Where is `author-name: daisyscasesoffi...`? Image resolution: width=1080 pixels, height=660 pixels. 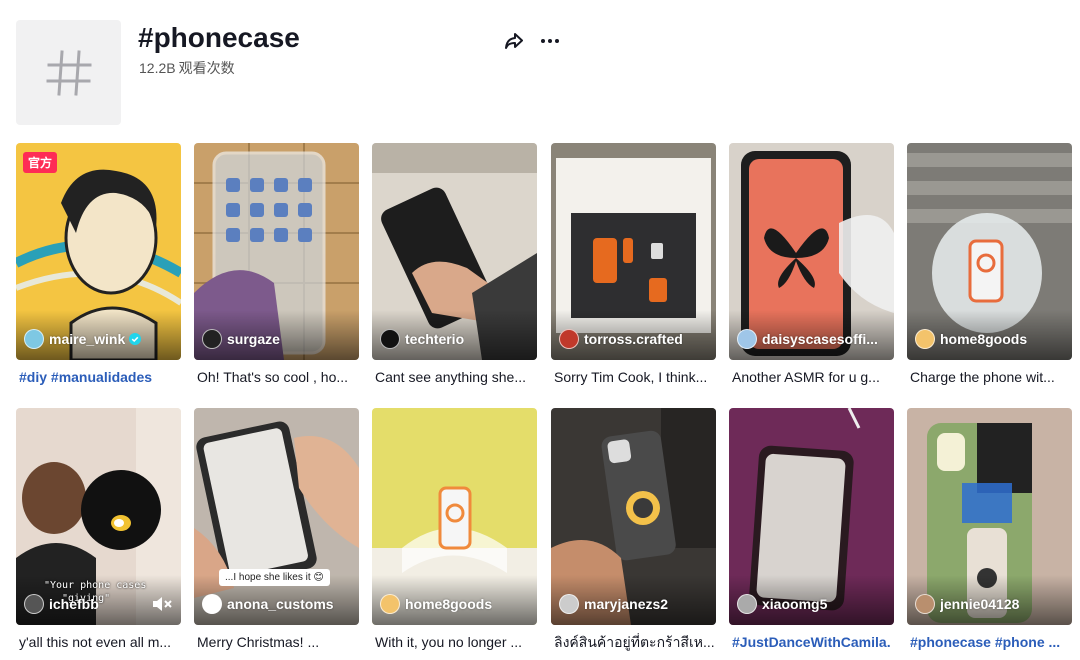 author-name: daisyscasesoffi... is located at coordinates (820, 339).